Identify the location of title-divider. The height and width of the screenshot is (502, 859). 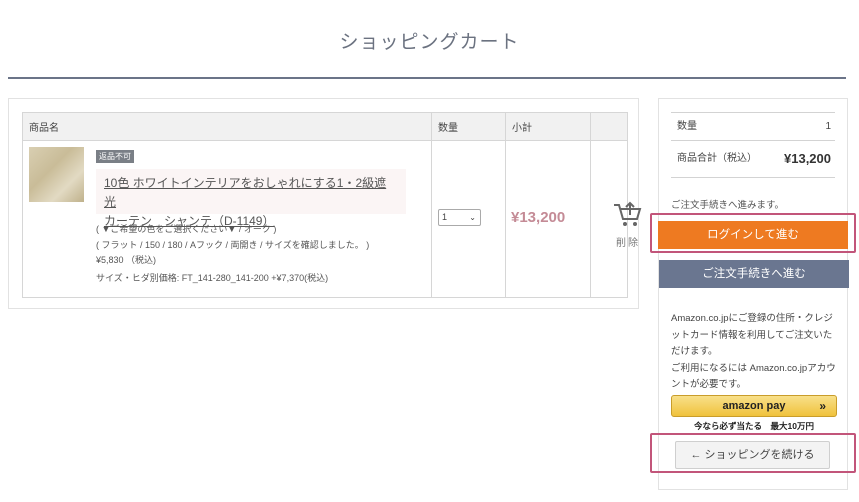
(427, 78).